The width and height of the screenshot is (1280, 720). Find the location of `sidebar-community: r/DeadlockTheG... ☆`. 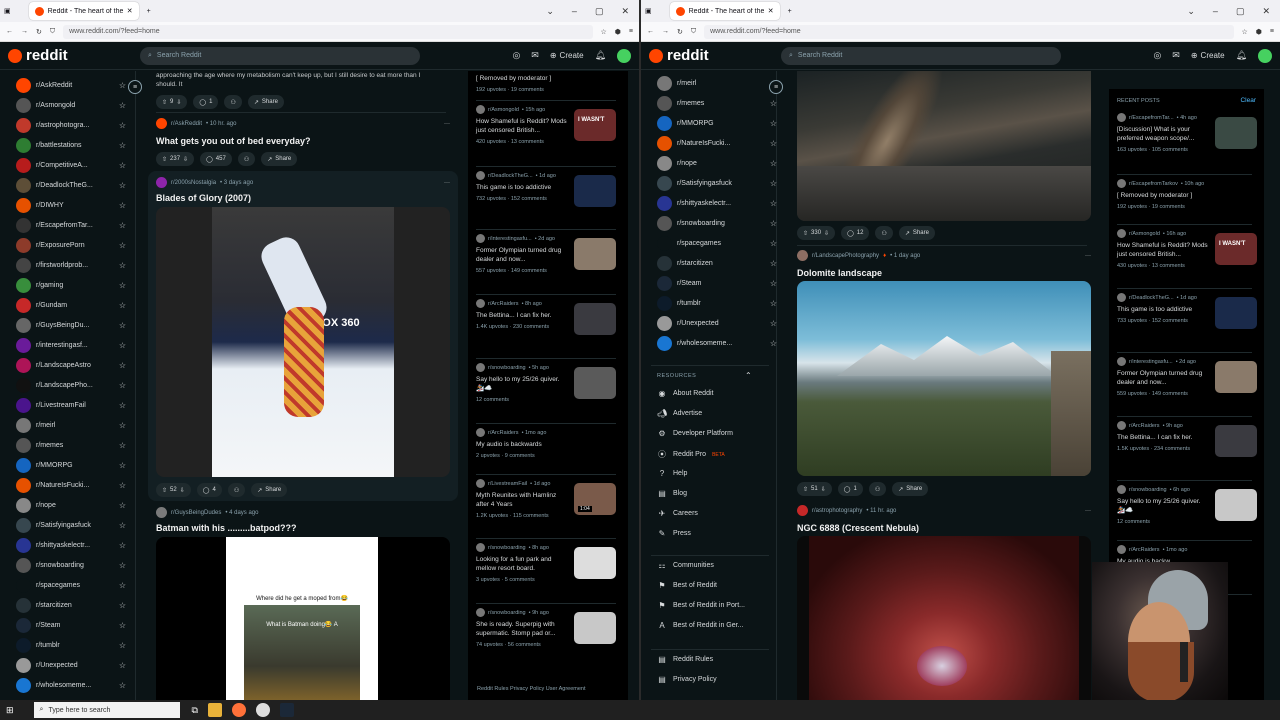

sidebar-community: r/DeadlockTheG... ☆ is located at coordinates (71, 185).